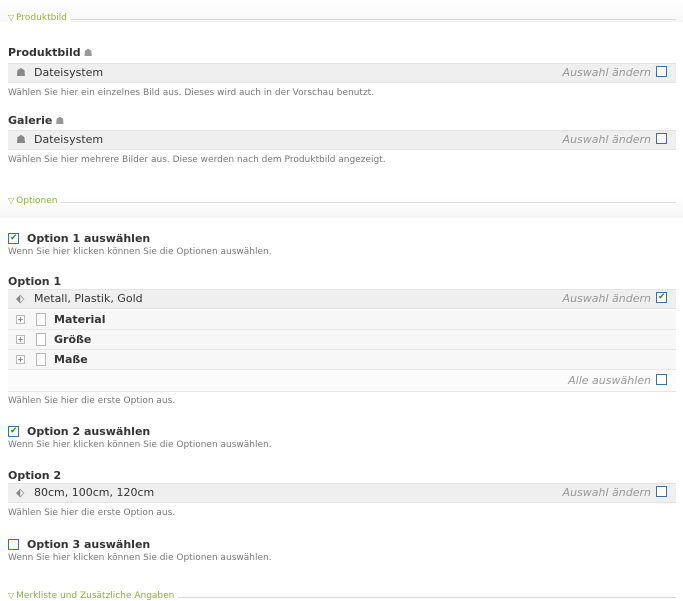  What do you see at coordinates (607, 72) in the screenshot?
I see `produktbild-change-label: Auswahl ändern` at bounding box center [607, 72].